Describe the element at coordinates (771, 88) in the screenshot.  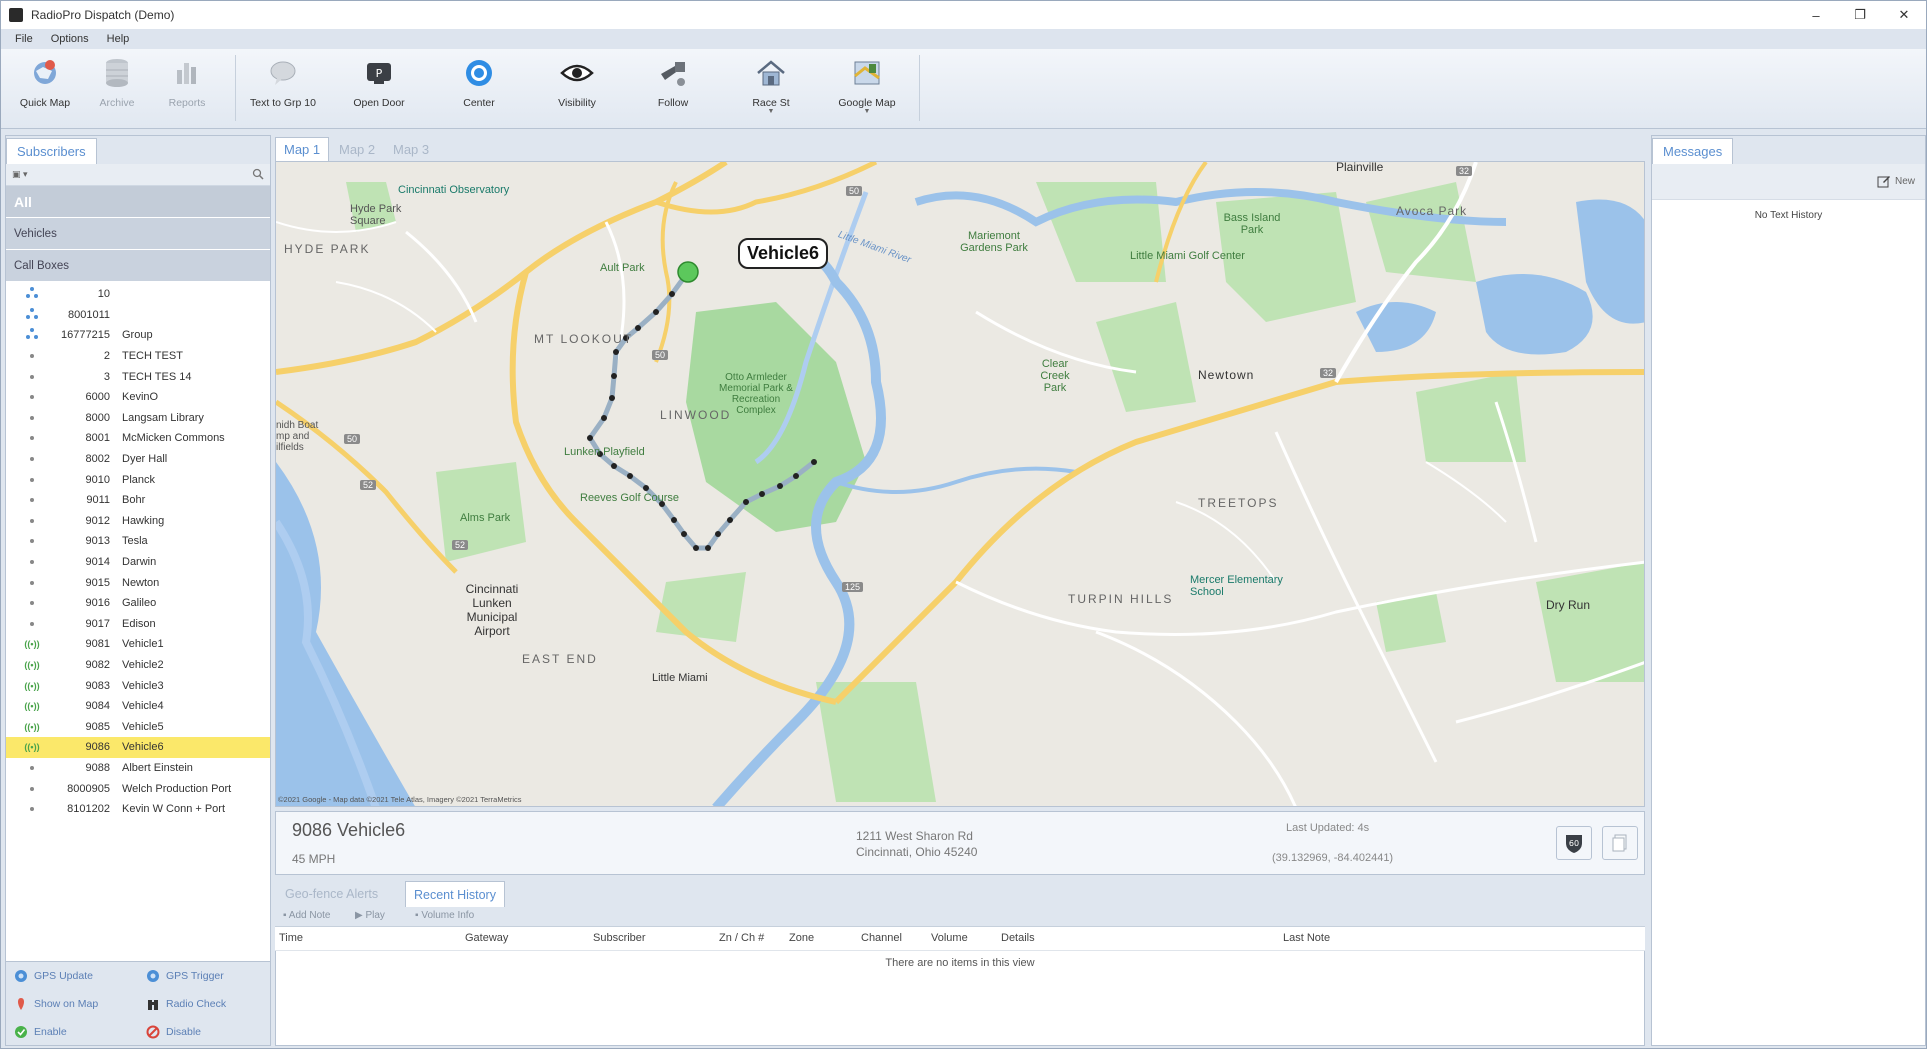
I see `race-st-button: Race St ▼` at that location.